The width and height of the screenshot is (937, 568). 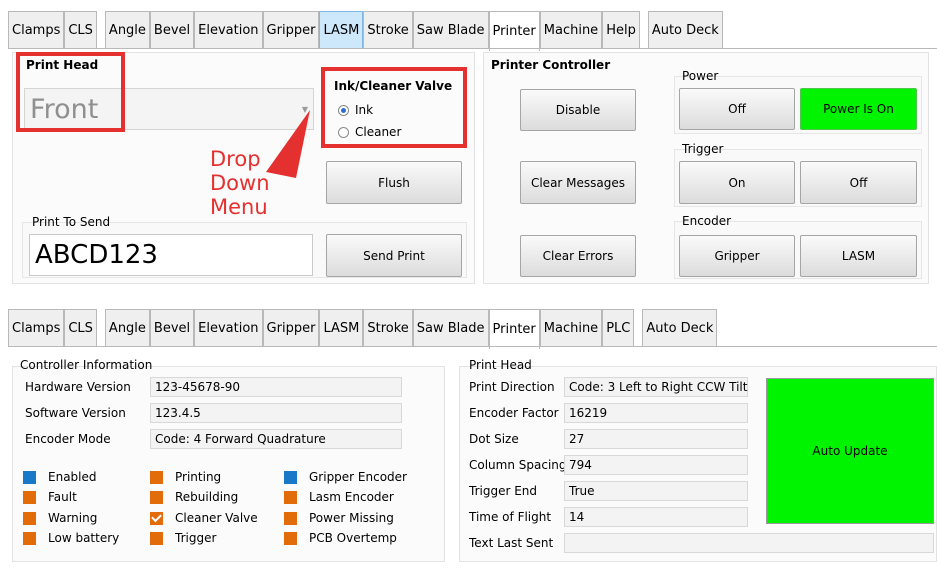 What do you see at coordinates (472, 48) in the screenshot?
I see `top-tab-underline` at bounding box center [472, 48].